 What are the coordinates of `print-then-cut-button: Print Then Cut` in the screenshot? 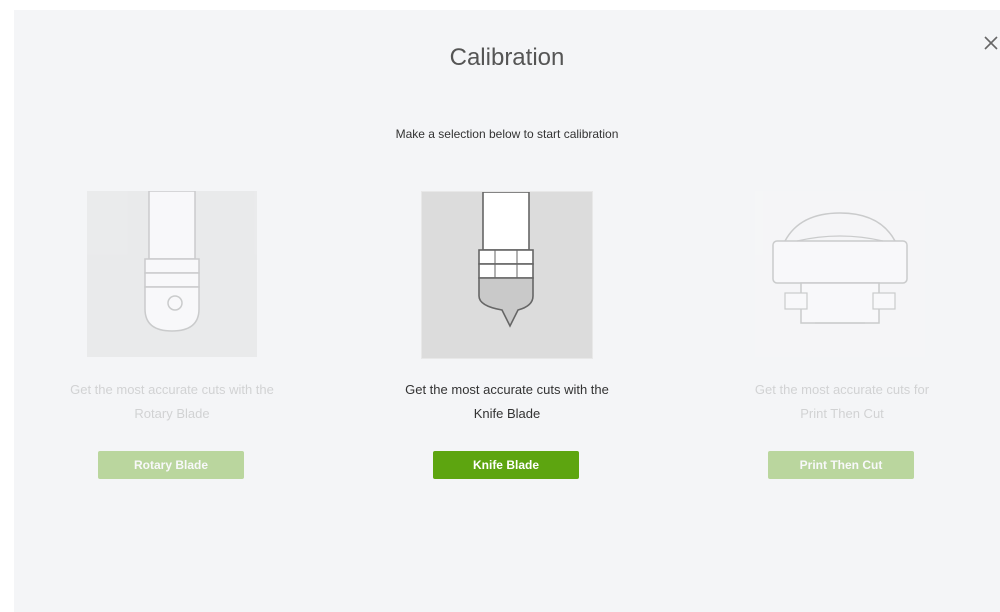 It's located at (841, 465).